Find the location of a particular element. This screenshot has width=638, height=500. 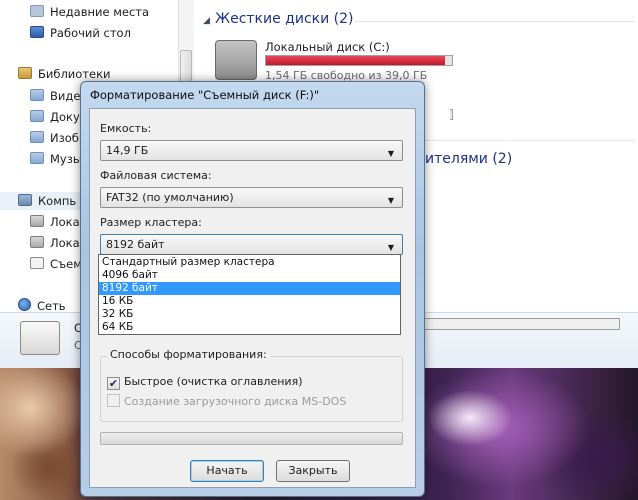

cluster-size-option: 8192 байт is located at coordinates (249, 288).